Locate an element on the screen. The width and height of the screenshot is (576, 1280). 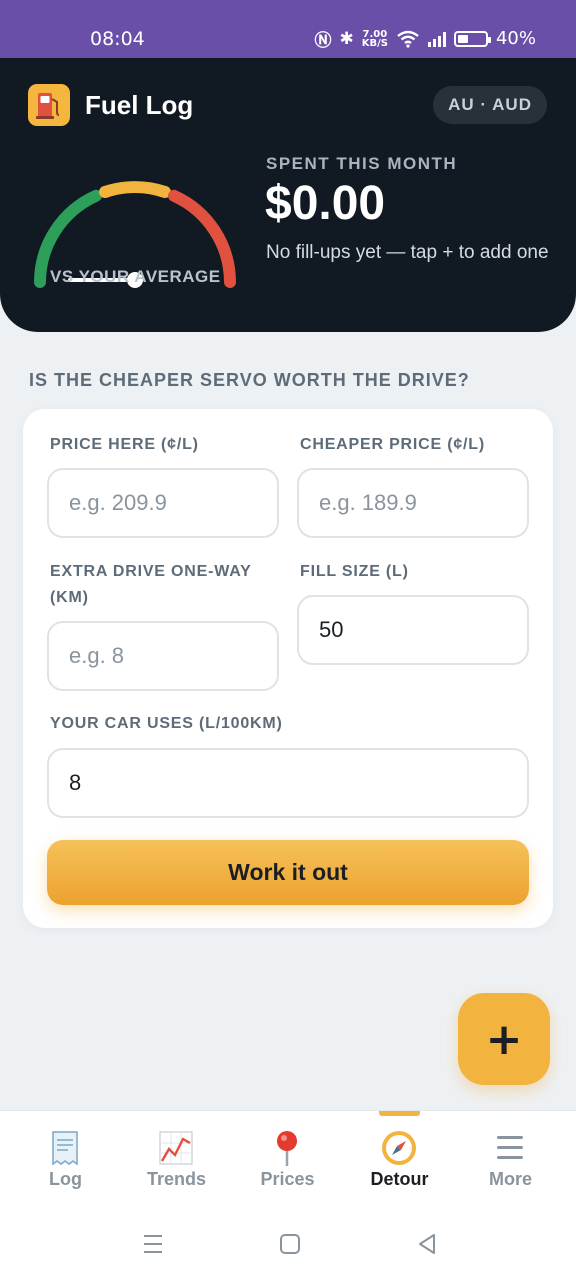
region-currency-button: AU · AUD is located at coordinates (490, 105).